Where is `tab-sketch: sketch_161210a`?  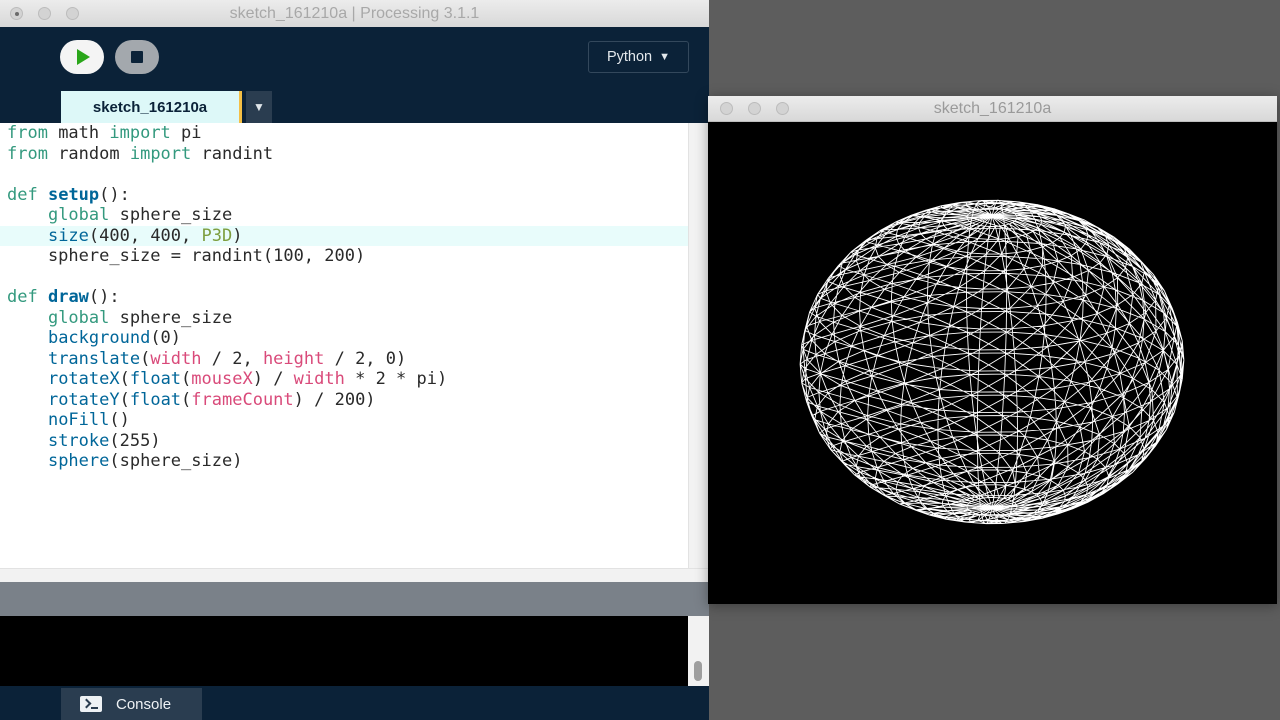
tab-sketch: sketch_161210a is located at coordinates (151, 107).